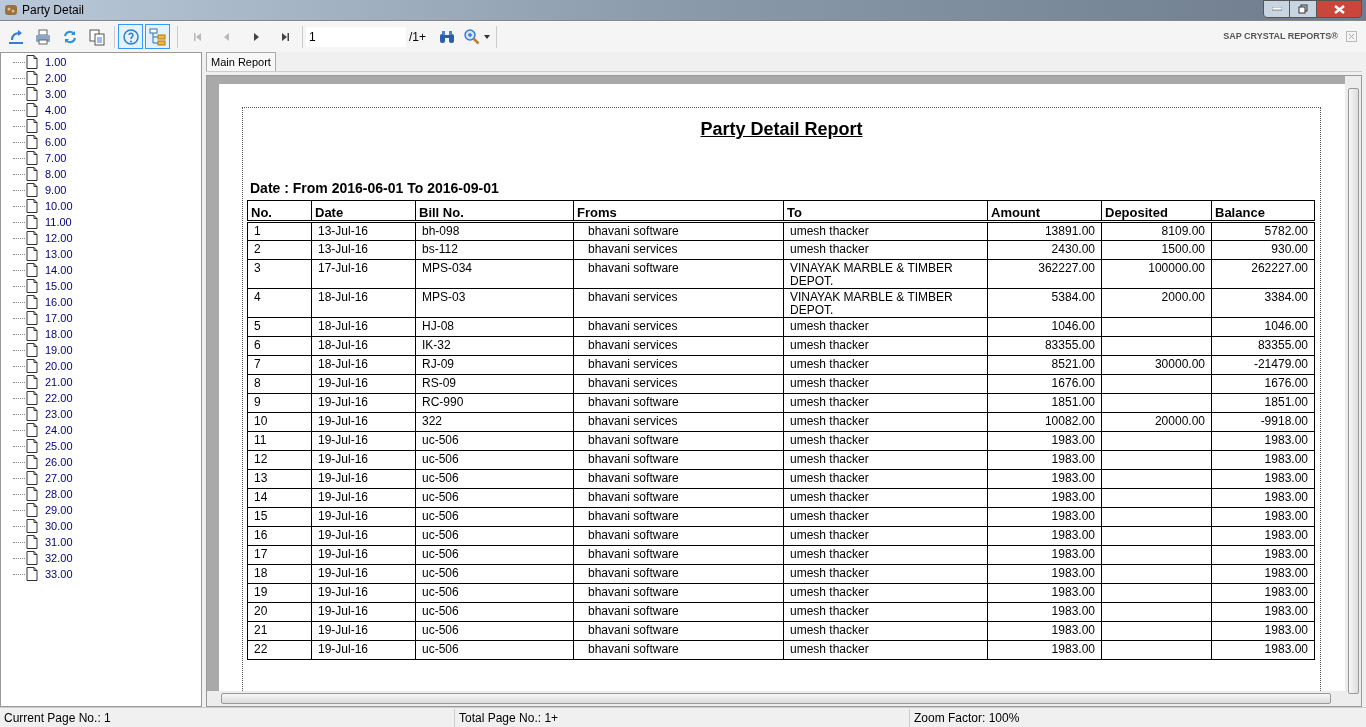  Describe the element at coordinates (59, 254) in the screenshot. I see `tree-item: 13.00` at that location.